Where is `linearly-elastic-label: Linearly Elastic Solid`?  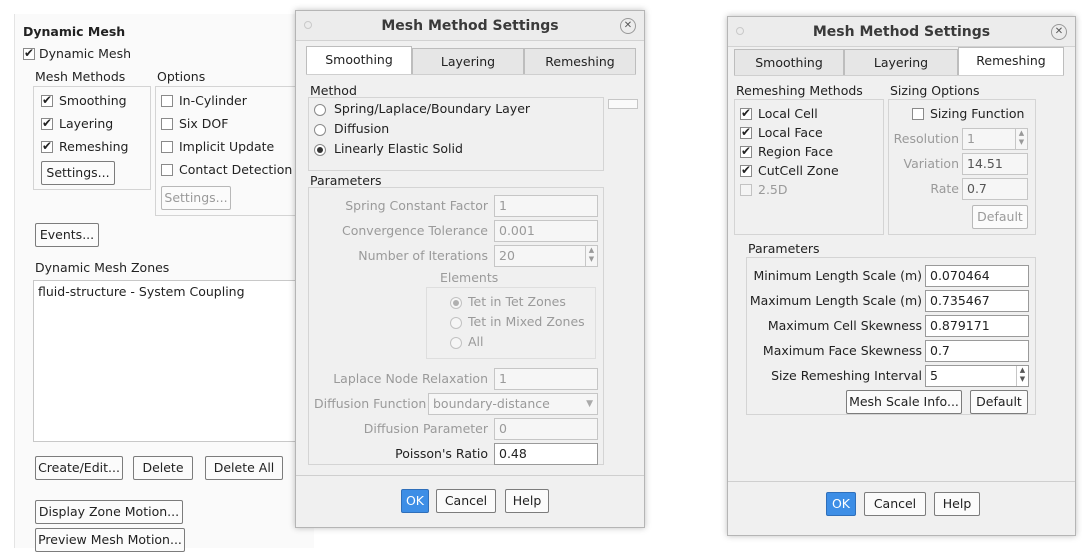 linearly-elastic-label: Linearly Elastic Solid is located at coordinates (398, 148).